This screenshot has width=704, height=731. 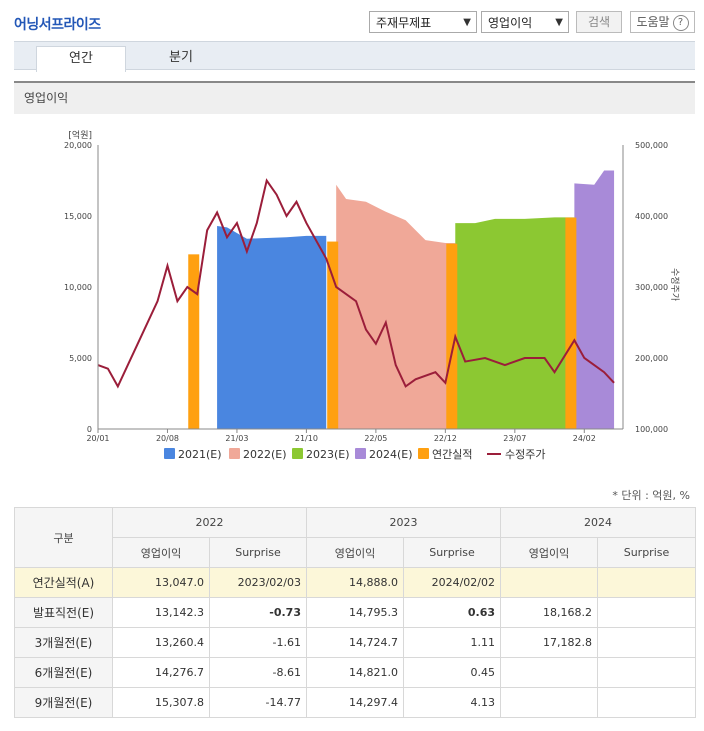 I want to click on legend-label: 연간실적, so click(x=452, y=454).